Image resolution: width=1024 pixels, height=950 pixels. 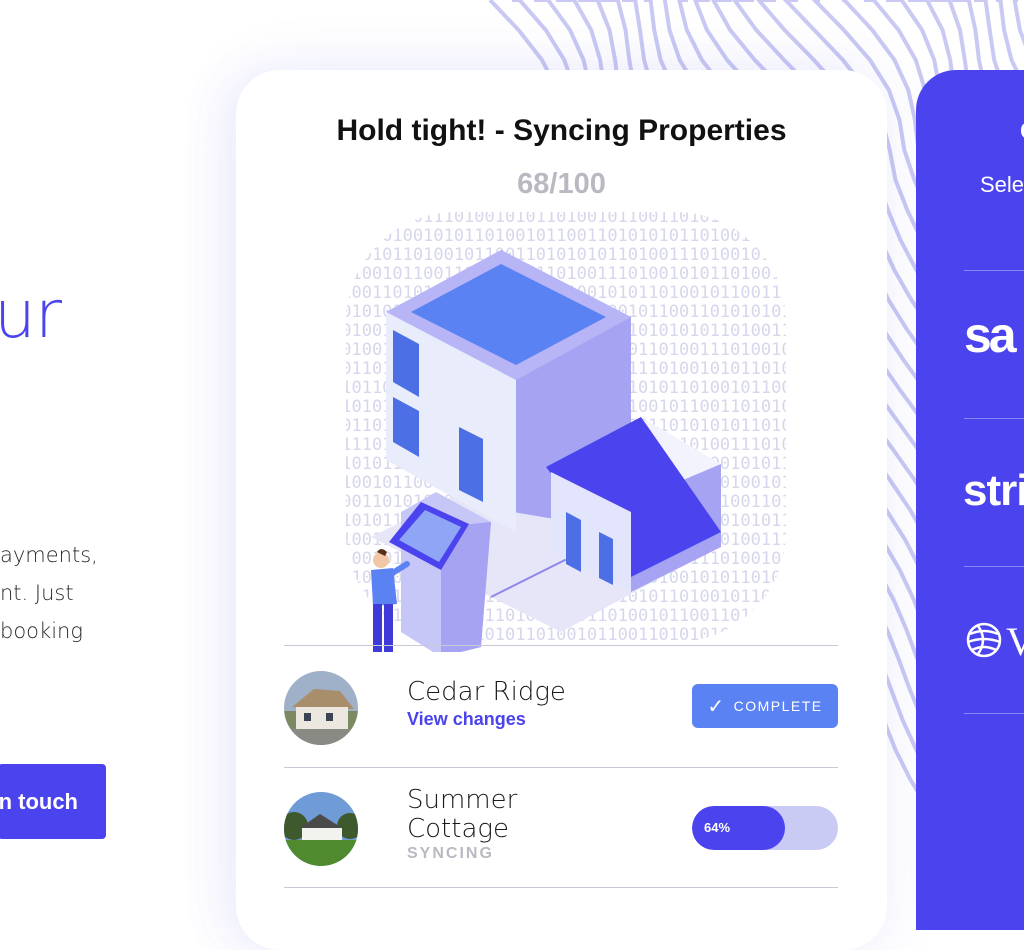 I want to click on globe-logo: V, so click(x=1015, y=641).